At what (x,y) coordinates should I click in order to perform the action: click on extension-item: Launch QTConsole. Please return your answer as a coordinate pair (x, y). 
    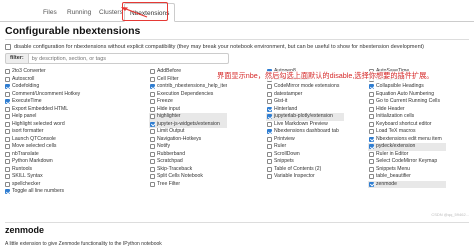
    Looking at the image, I should click on (43, 140).